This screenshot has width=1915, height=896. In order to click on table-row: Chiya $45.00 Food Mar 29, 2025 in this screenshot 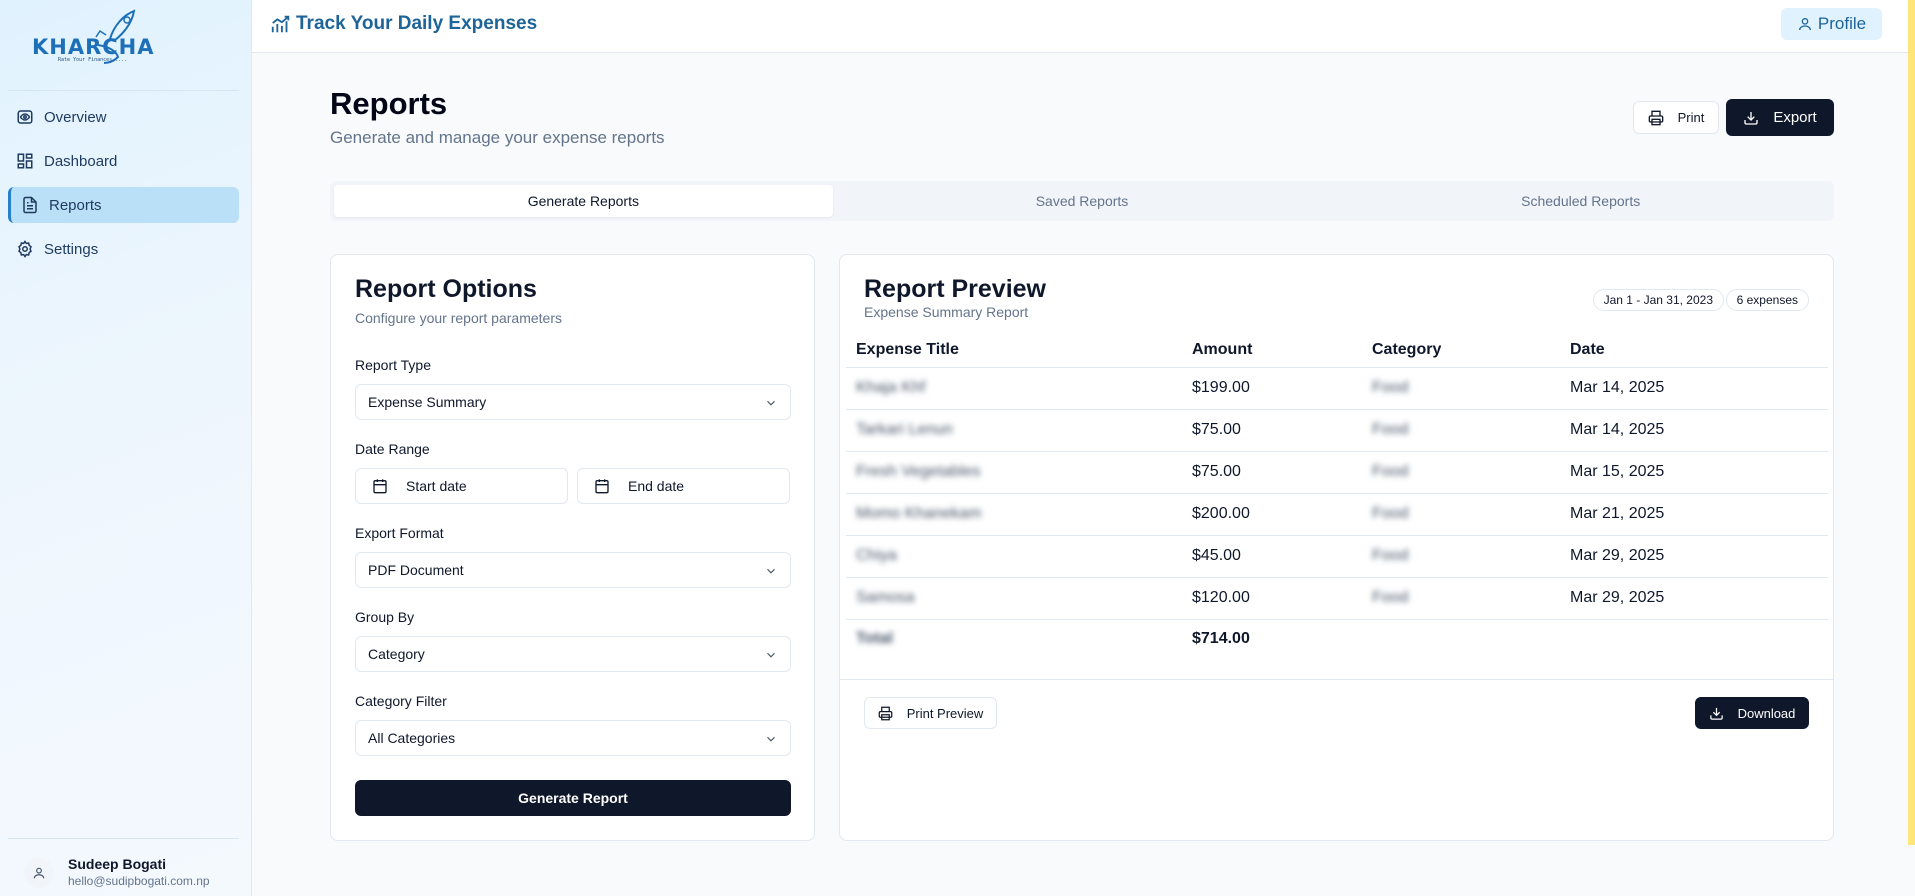, I will do `click(1337, 556)`.